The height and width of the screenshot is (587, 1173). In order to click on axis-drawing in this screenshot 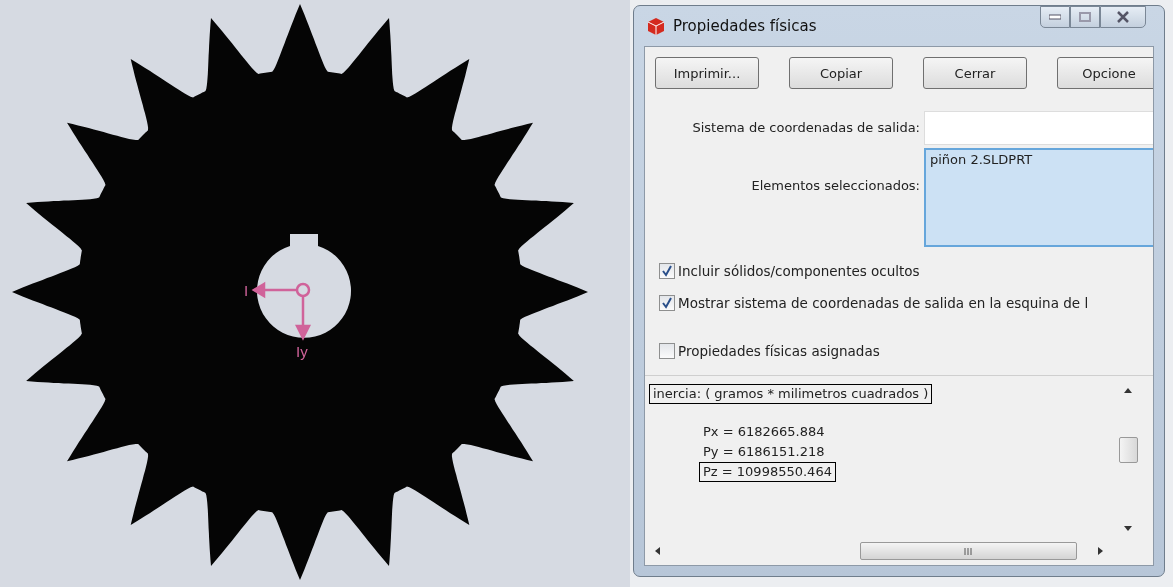, I will do `click(281, 311)`.